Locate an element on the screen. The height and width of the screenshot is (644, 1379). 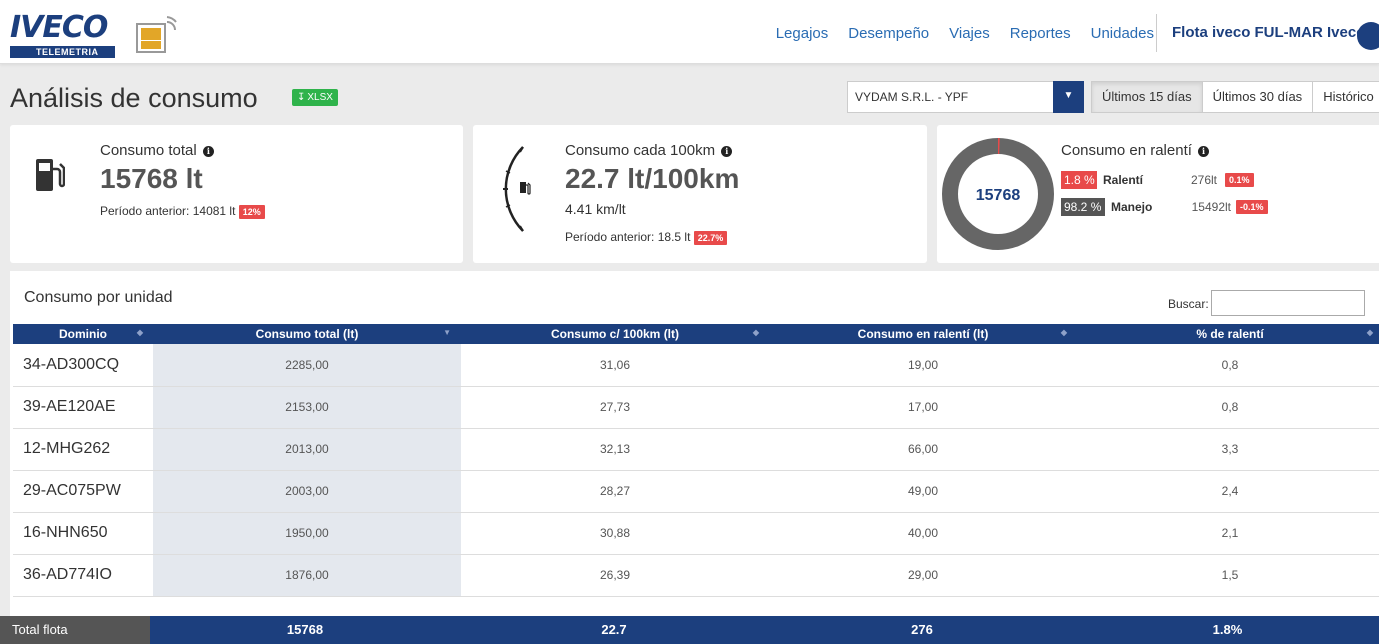
nav-legajos: Legajos is located at coordinates (802, 33).